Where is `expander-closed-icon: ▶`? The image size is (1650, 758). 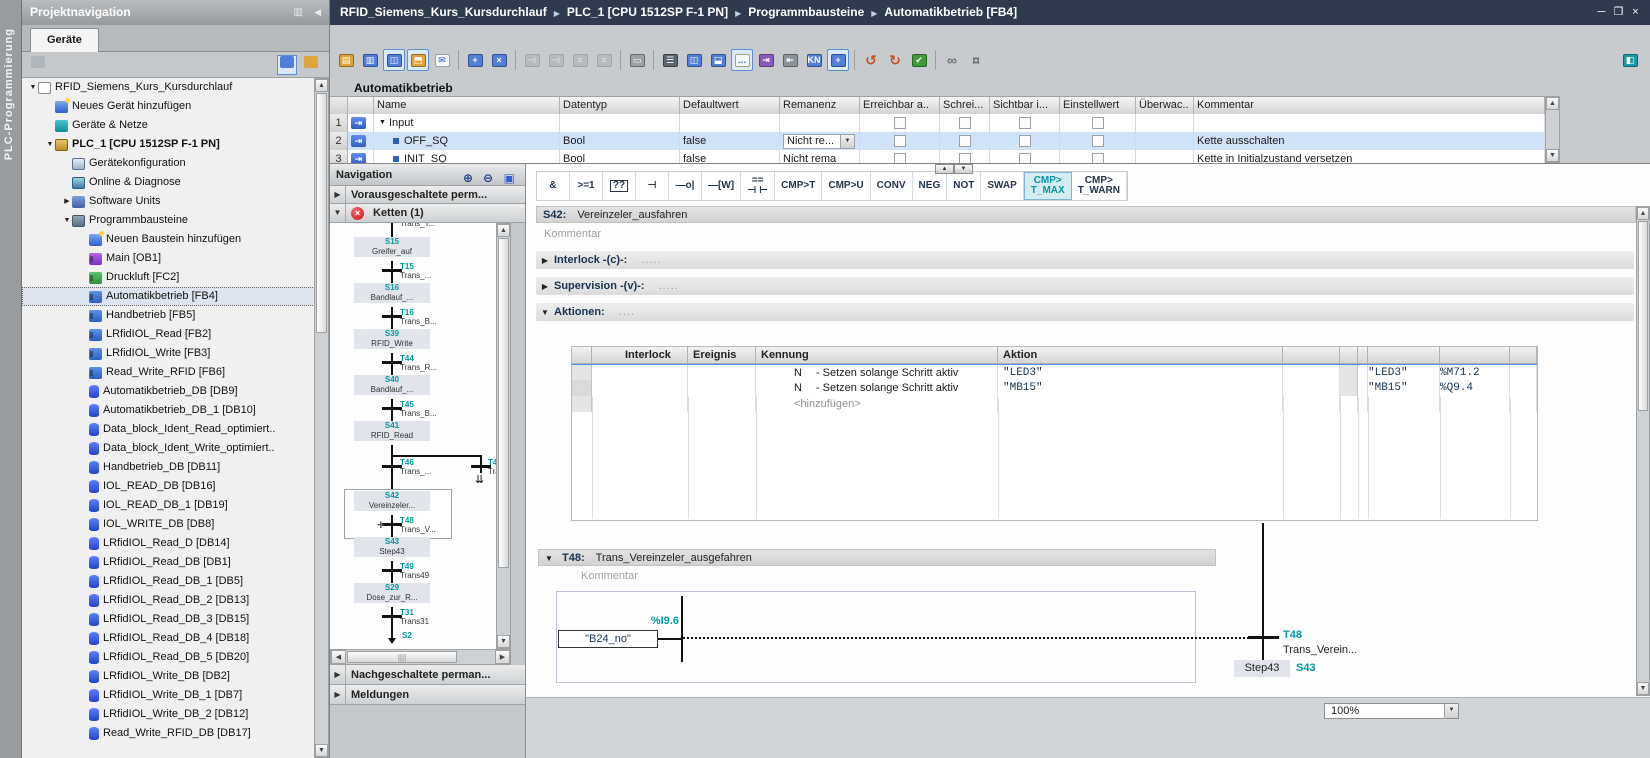 expander-closed-icon: ▶ is located at coordinates (67, 201).